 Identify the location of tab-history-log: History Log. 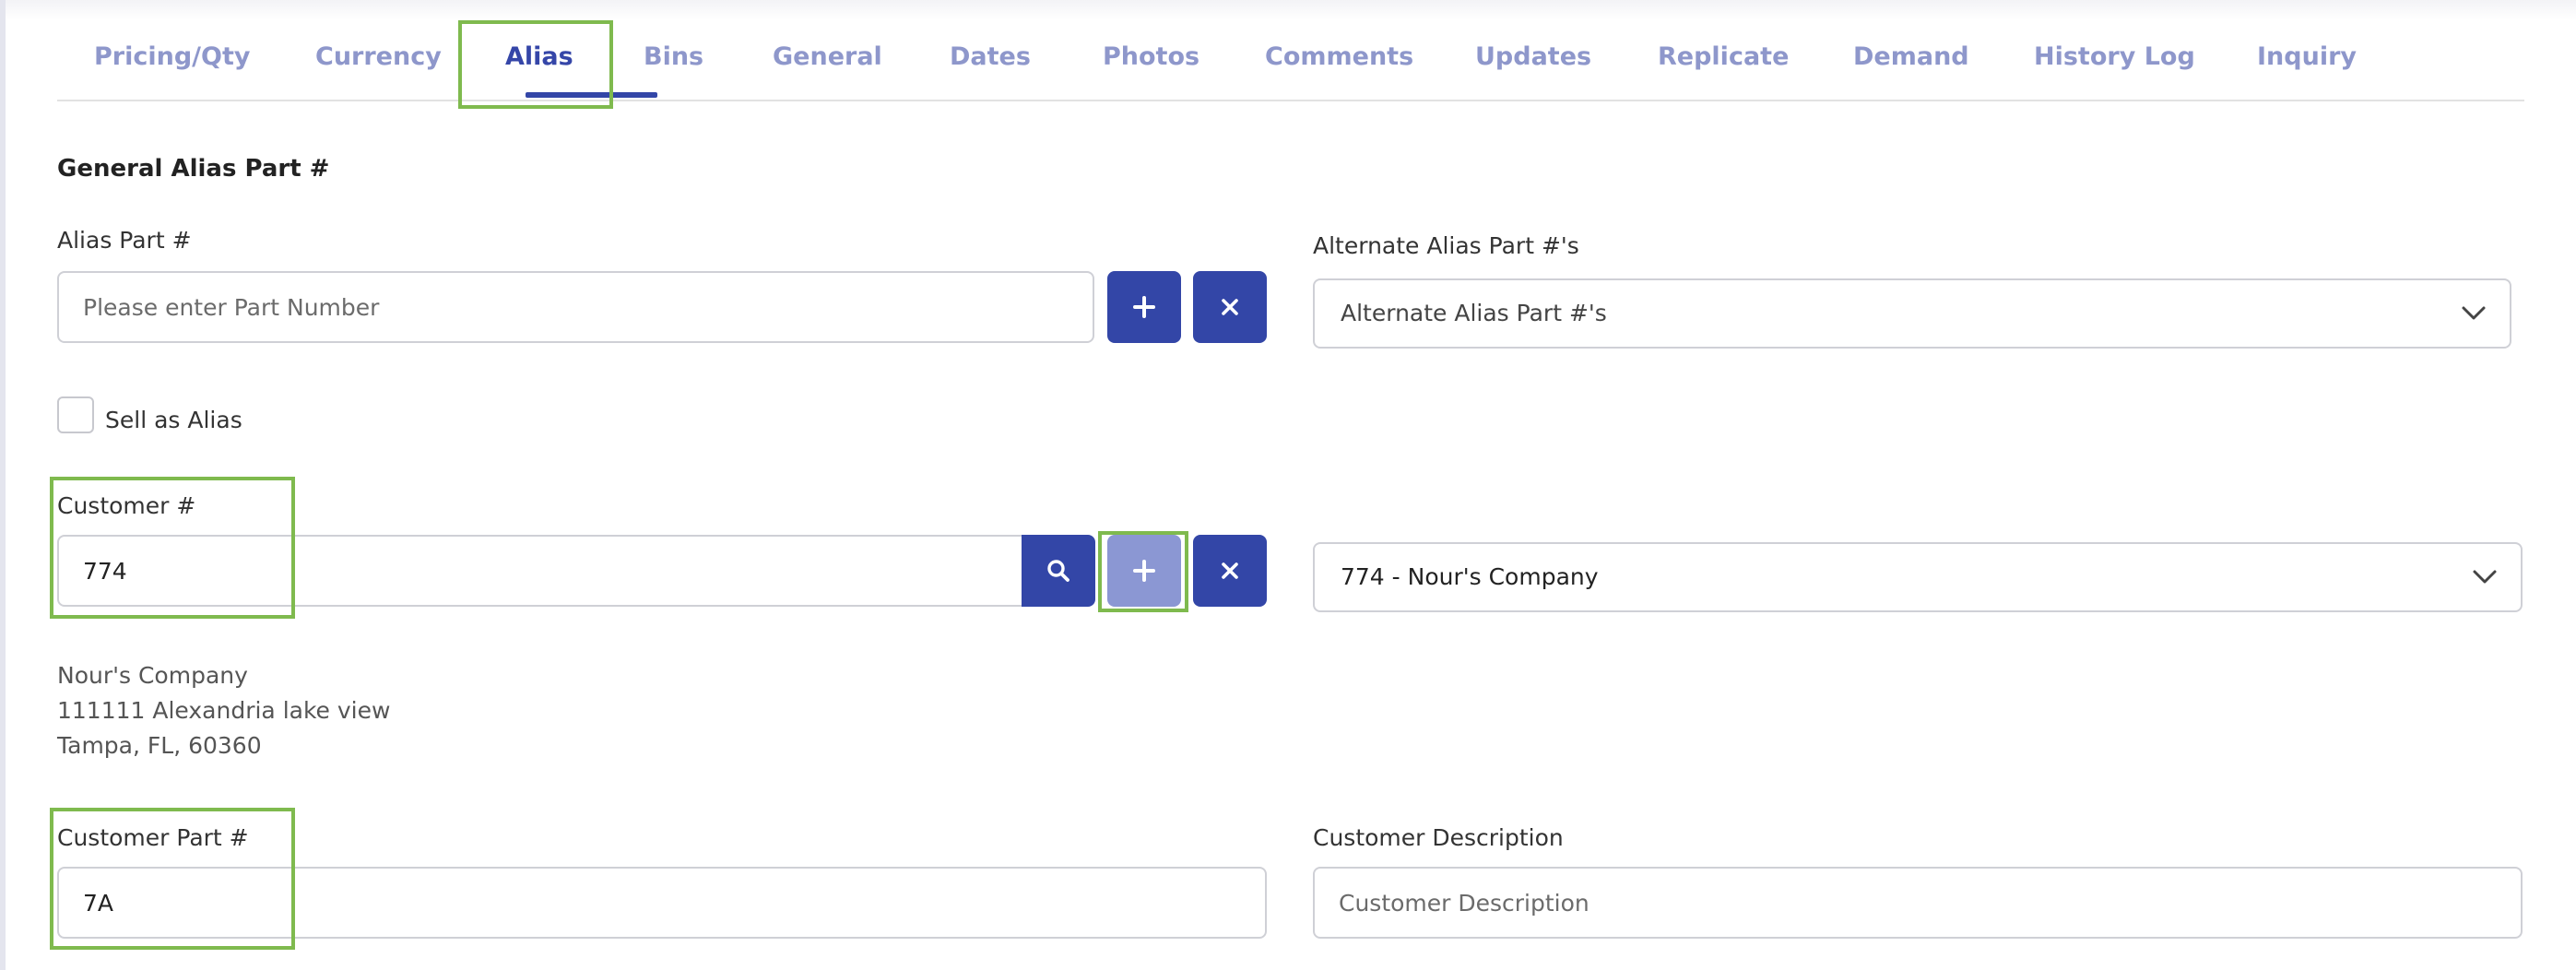
(2114, 50).